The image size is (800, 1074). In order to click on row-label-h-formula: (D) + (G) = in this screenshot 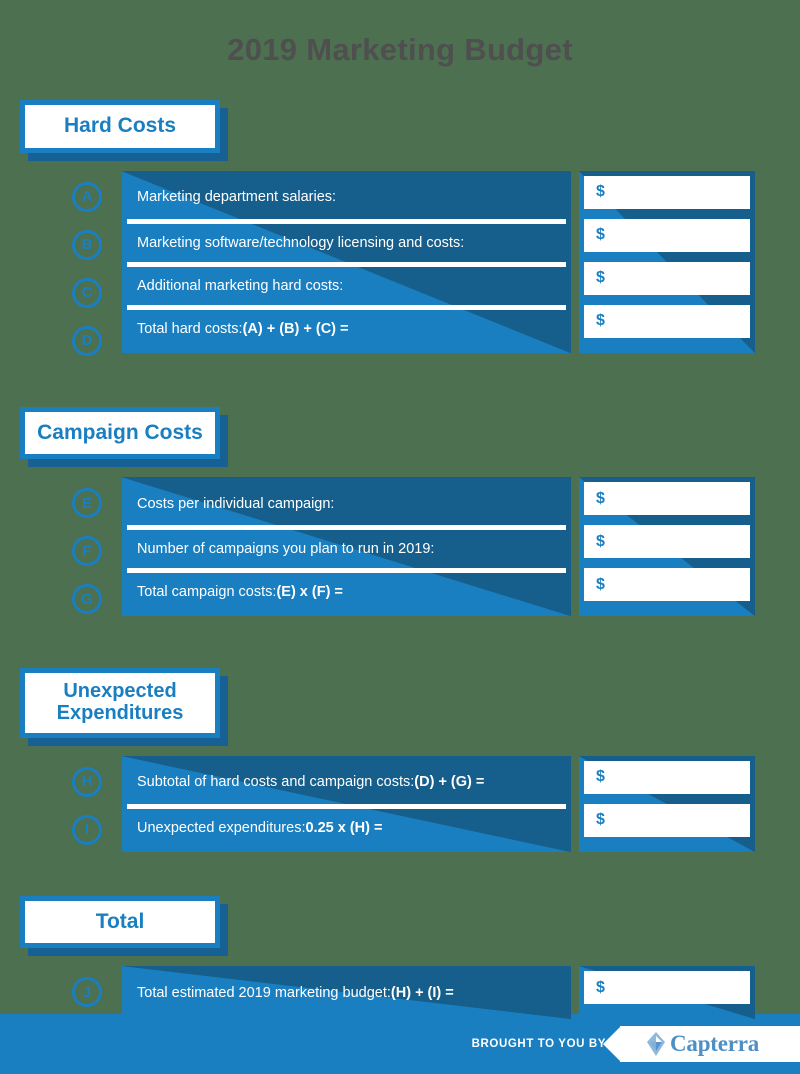, I will do `click(449, 782)`.